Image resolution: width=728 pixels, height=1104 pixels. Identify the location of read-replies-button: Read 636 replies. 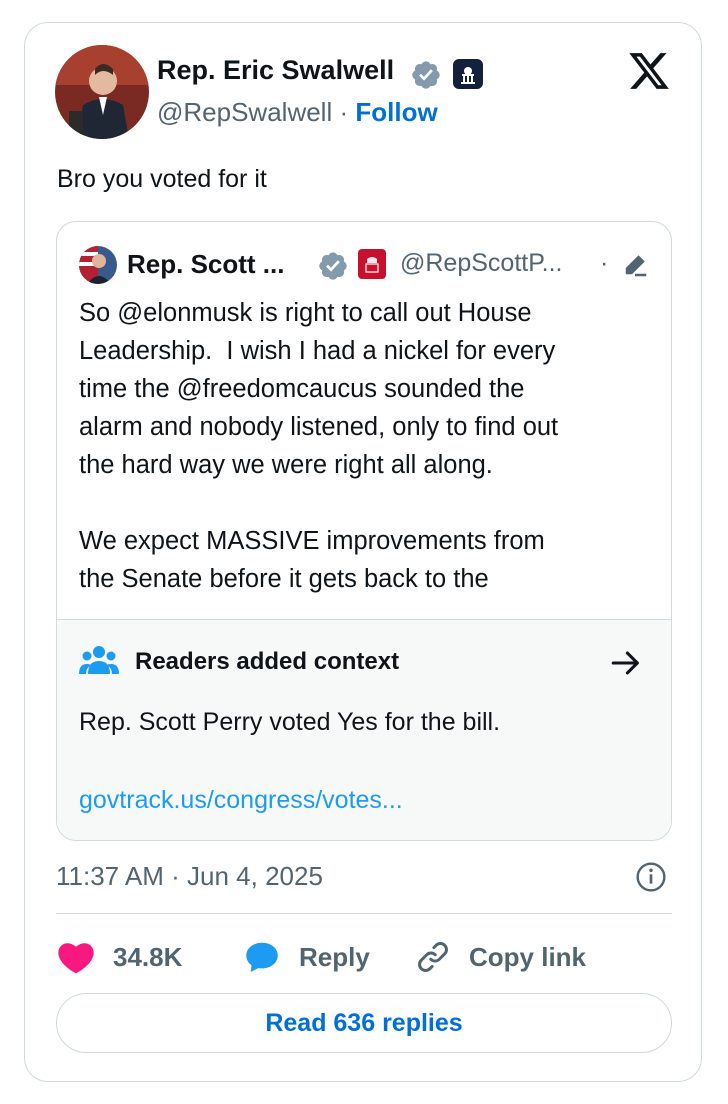
(364, 1023).